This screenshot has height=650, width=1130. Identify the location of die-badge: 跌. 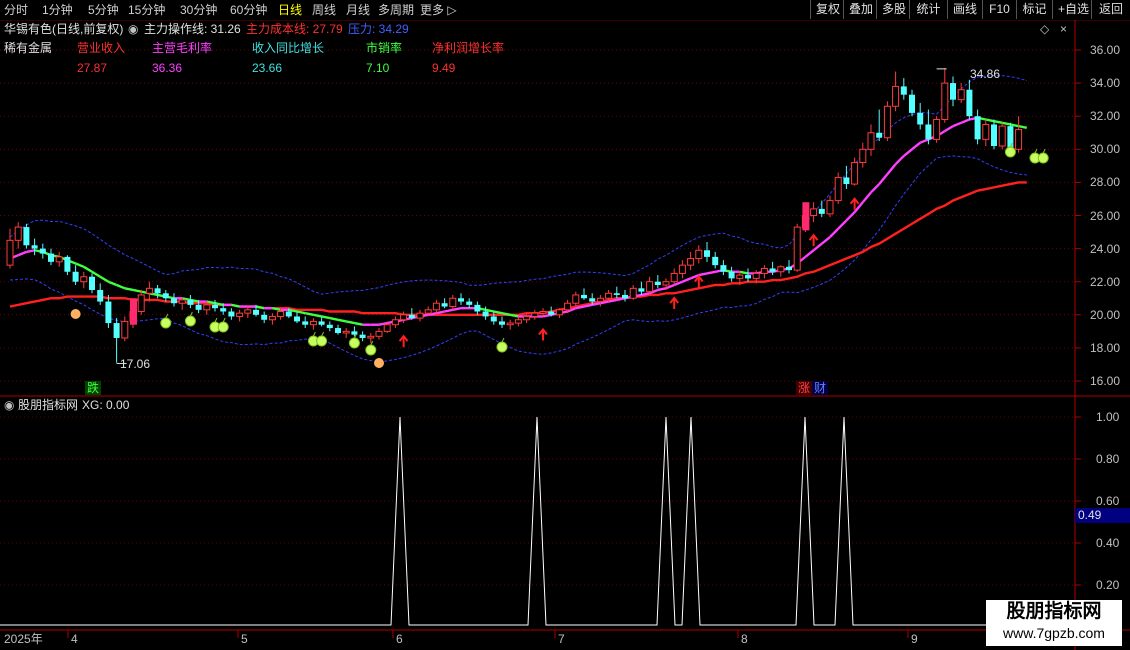
(93, 388).